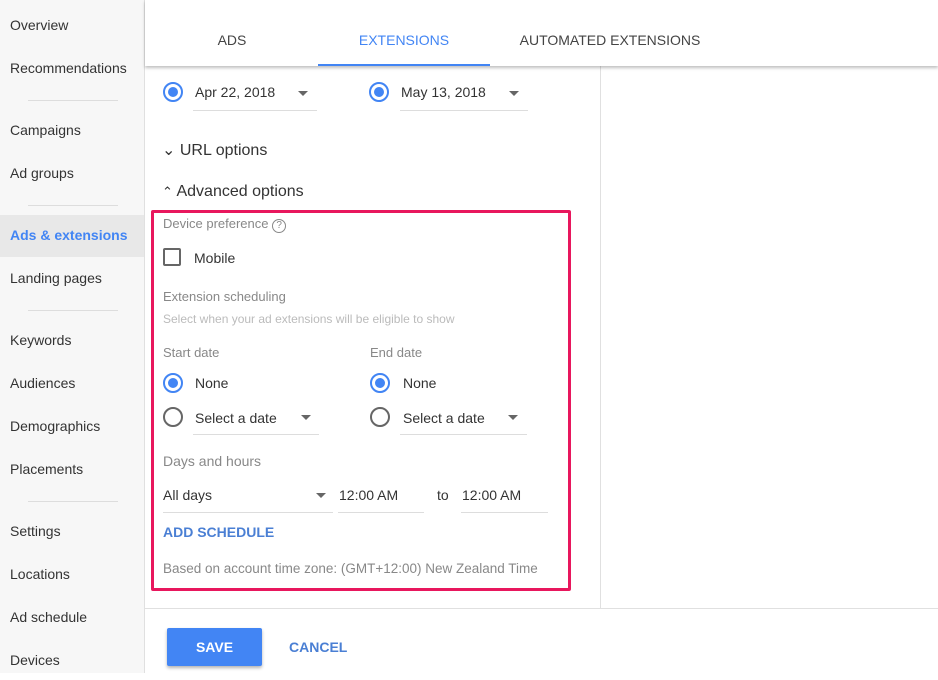  Describe the element at coordinates (380, 417) in the screenshot. I see `end-select-date-radio` at that location.